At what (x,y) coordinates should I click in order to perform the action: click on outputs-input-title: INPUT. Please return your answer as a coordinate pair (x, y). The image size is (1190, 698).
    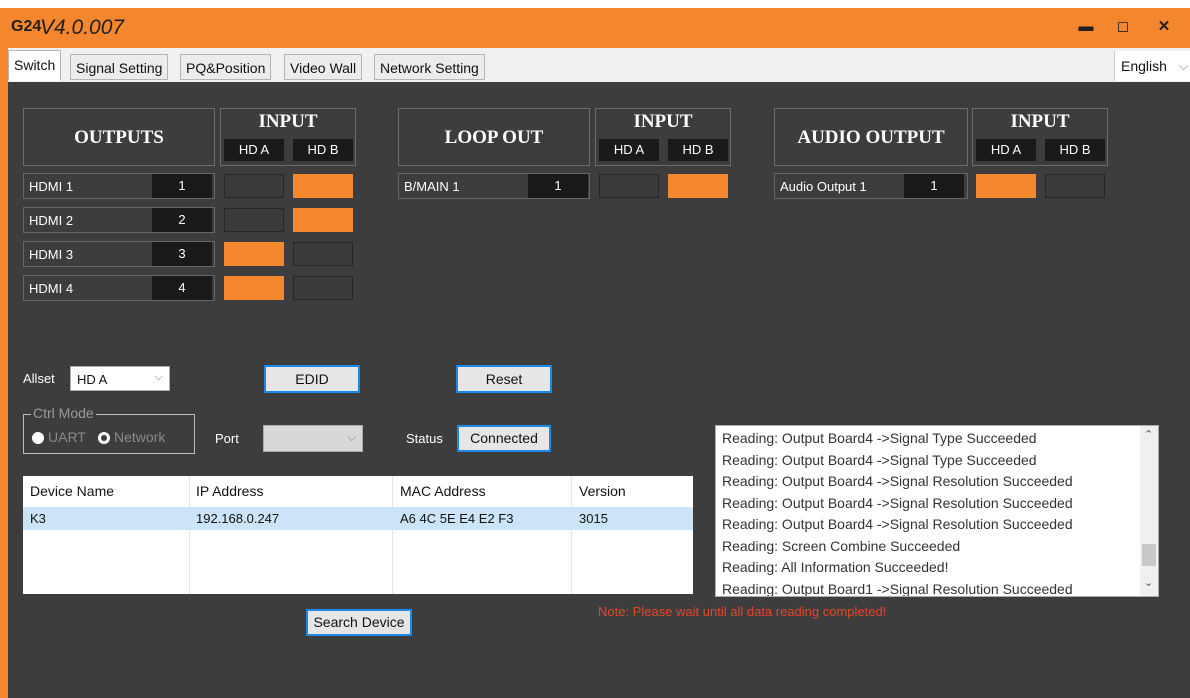
    Looking at the image, I should click on (288, 121).